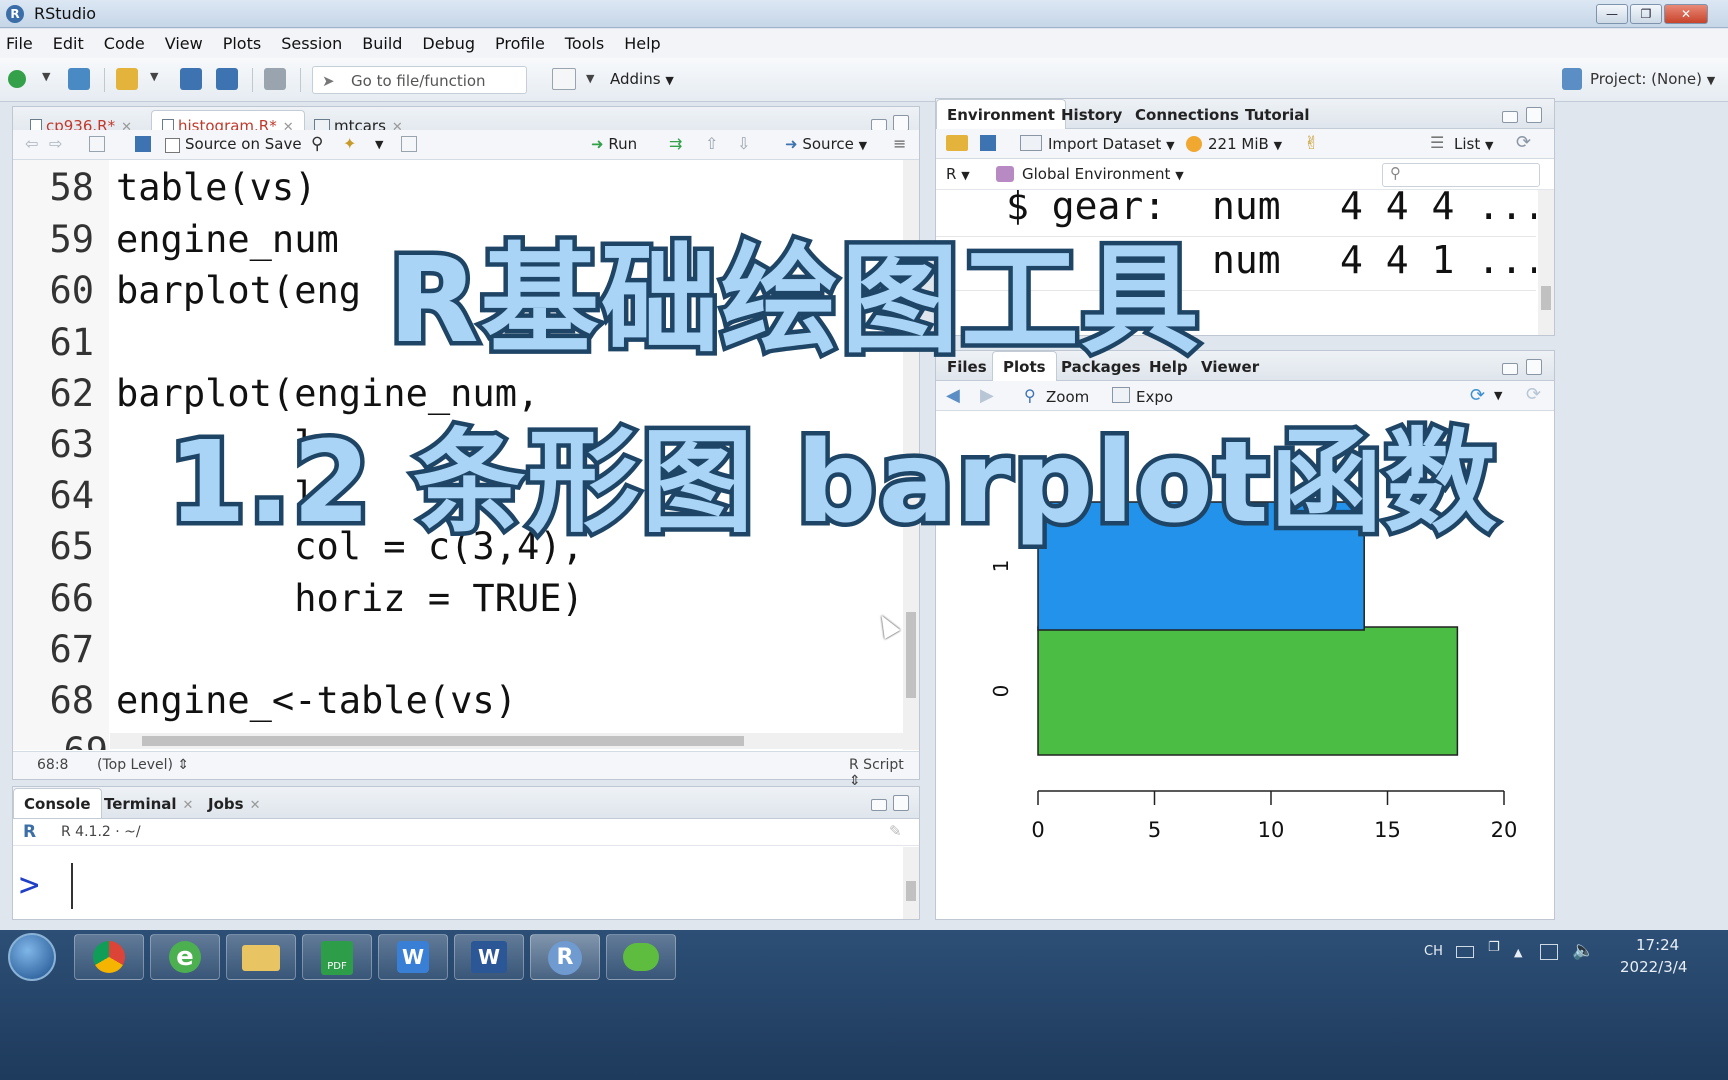 Image resolution: width=1728 pixels, height=1080 pixels. I want to click on menu-file: File, so click(19, 43).